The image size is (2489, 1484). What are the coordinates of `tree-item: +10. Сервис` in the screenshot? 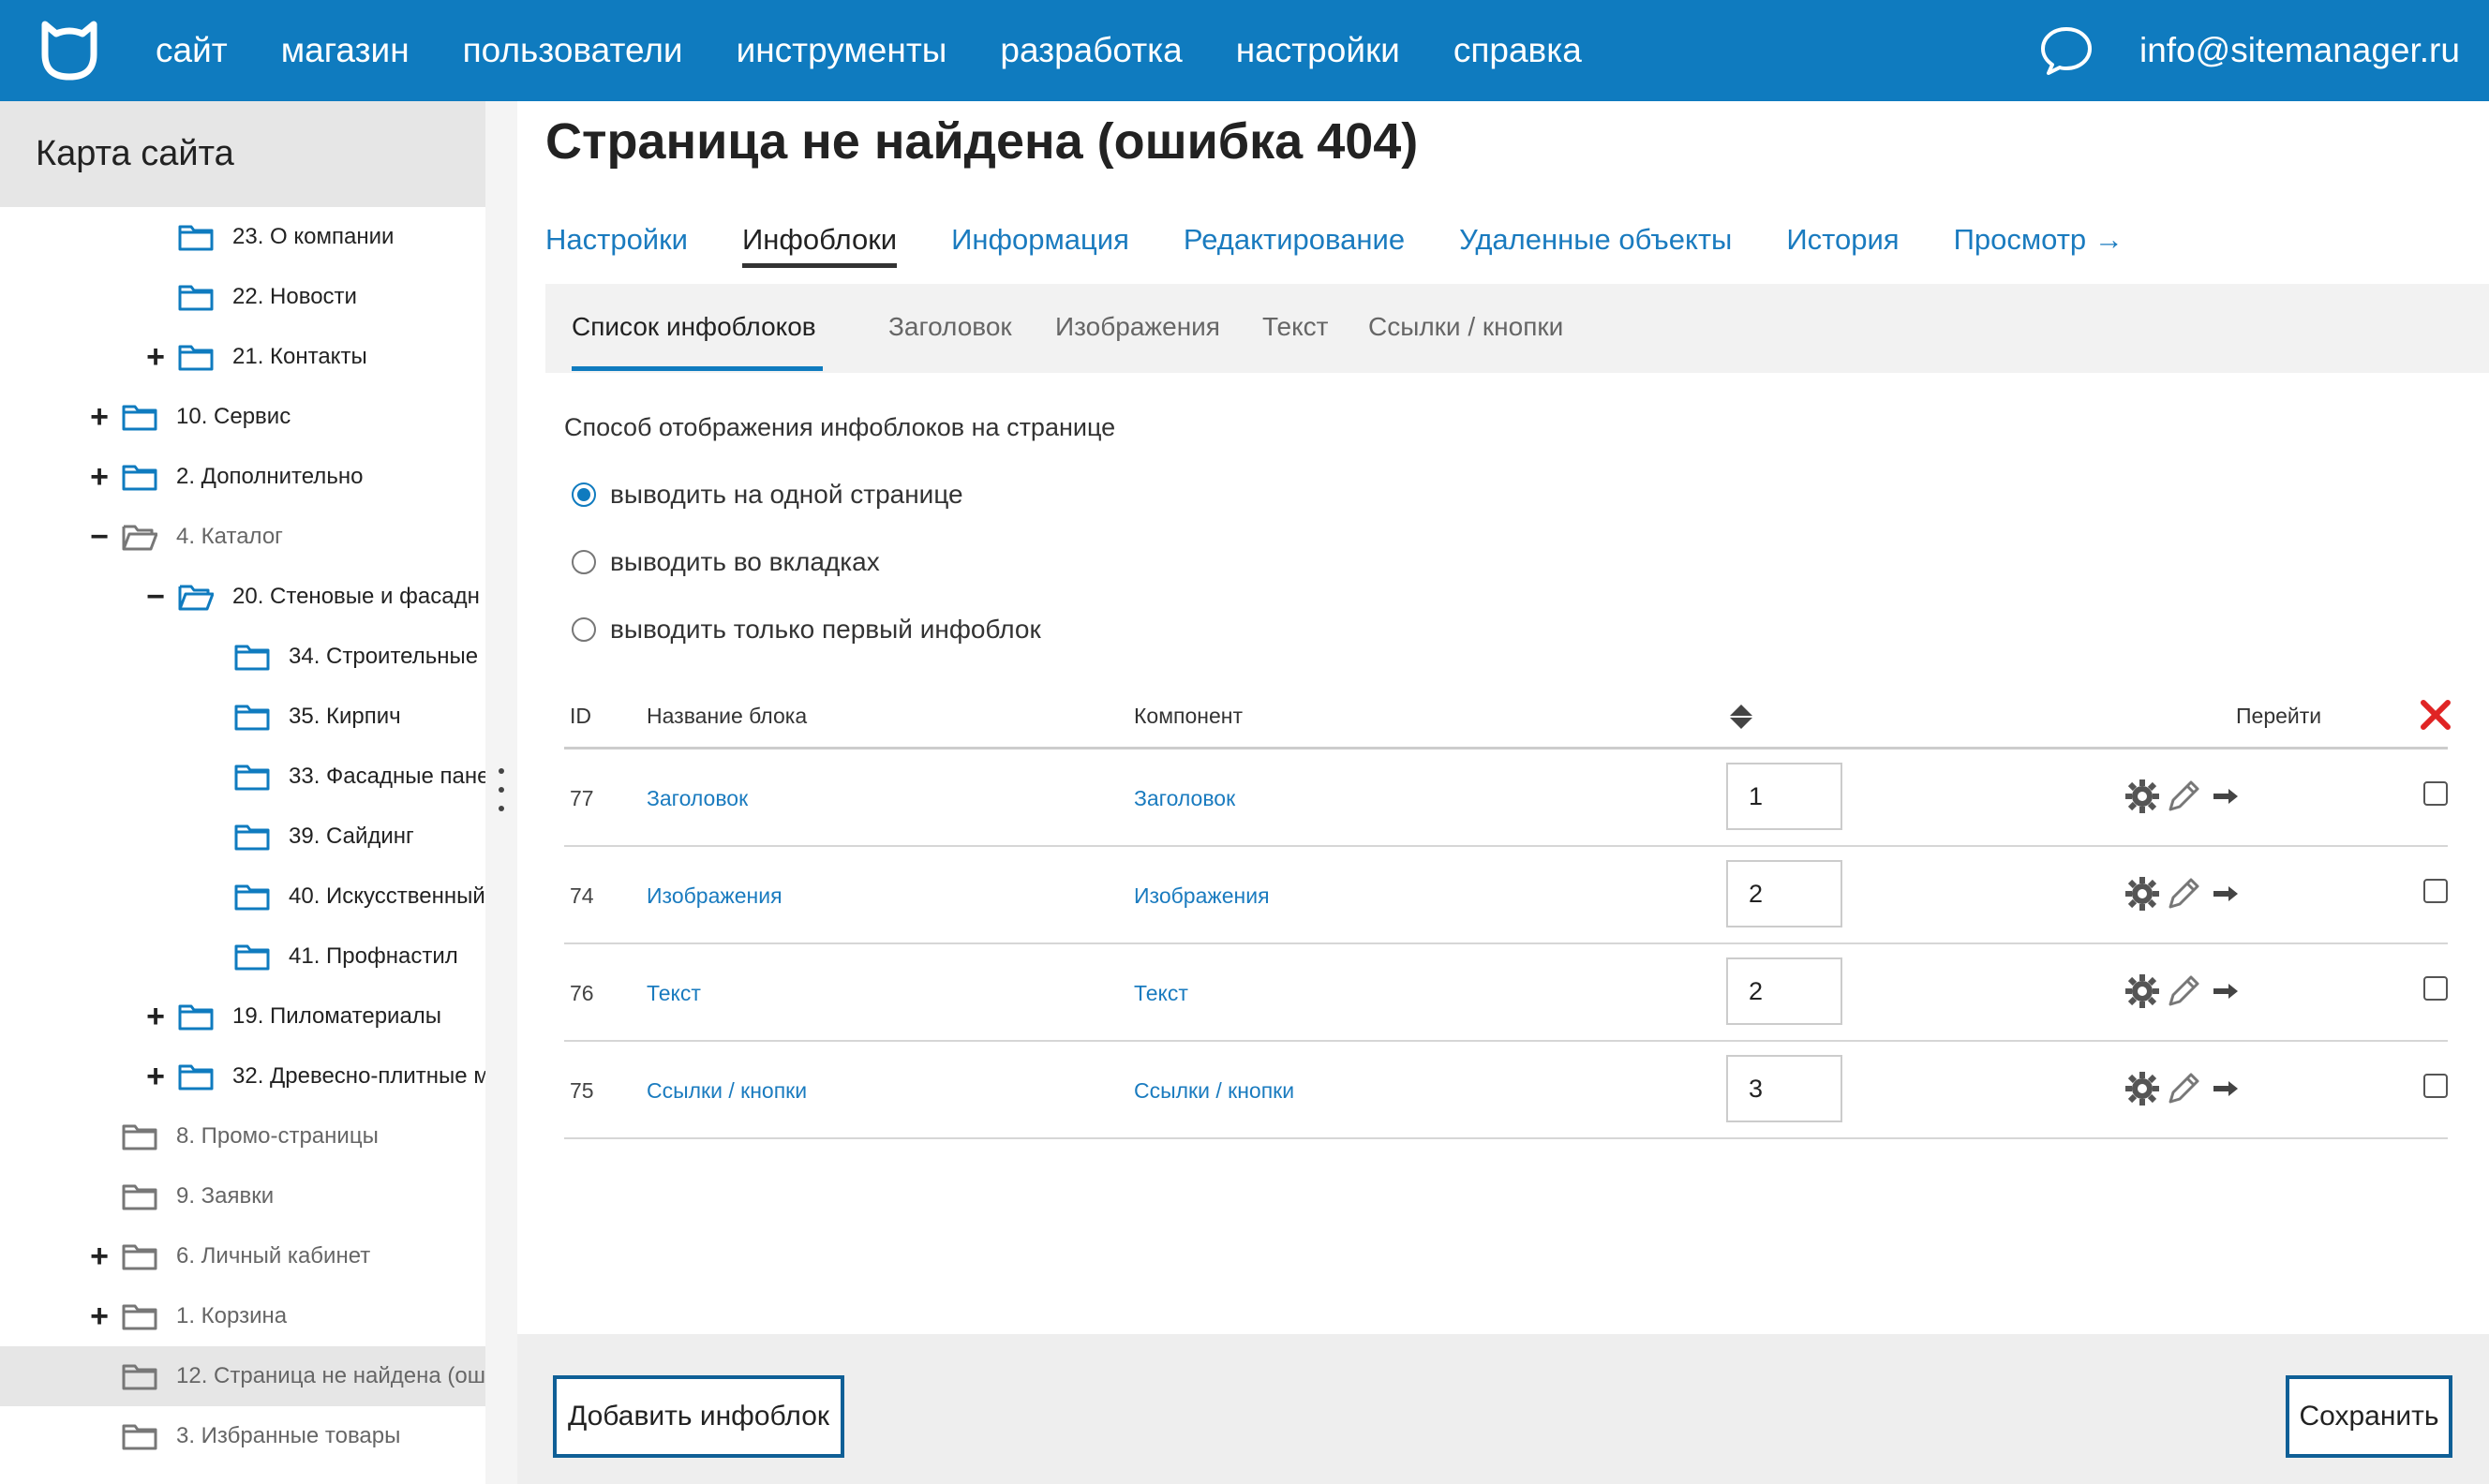 It's located at (242, 417).